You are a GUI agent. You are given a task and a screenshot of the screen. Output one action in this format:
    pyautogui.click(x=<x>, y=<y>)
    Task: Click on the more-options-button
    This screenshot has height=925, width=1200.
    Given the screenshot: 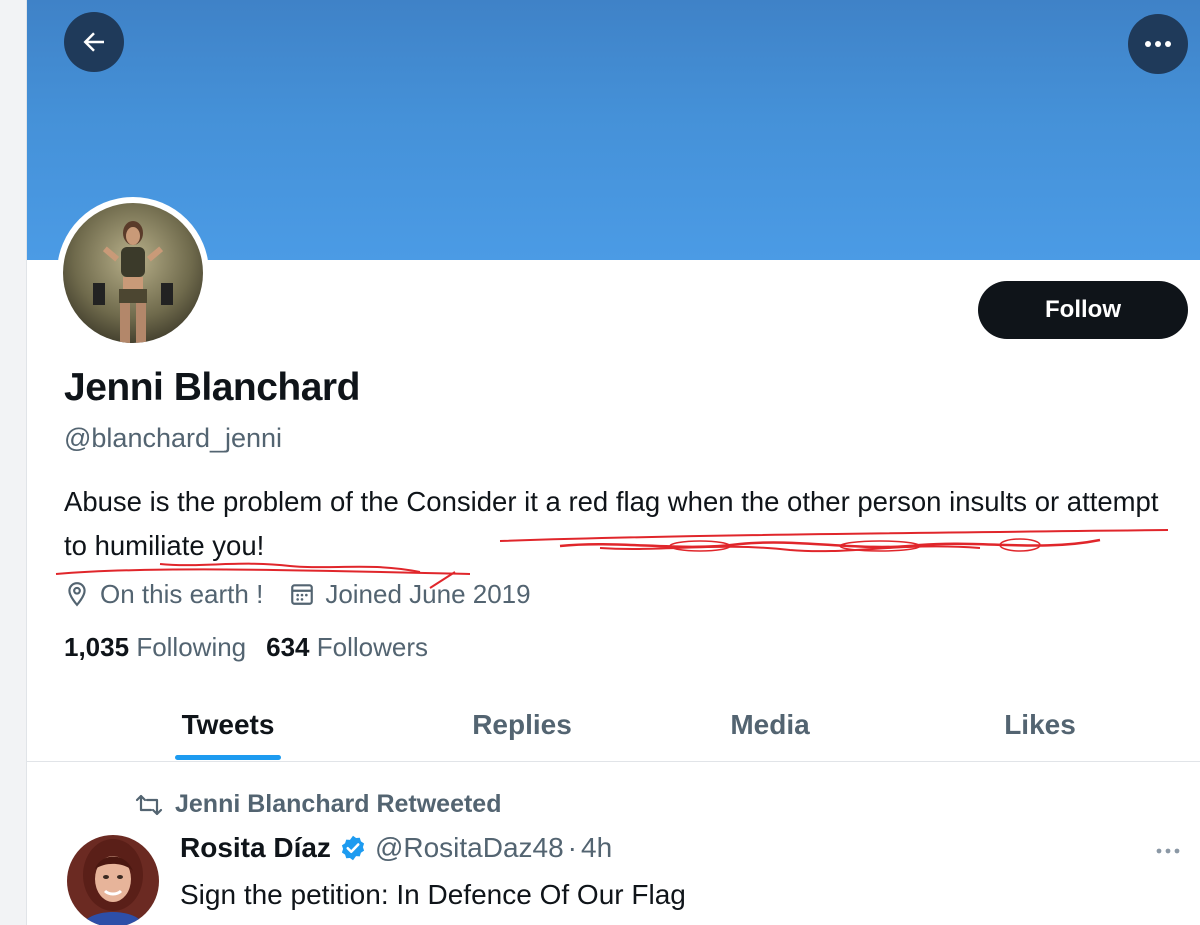 What is the action you would take?
    pyautogui.click(x=1158, y=44)
    